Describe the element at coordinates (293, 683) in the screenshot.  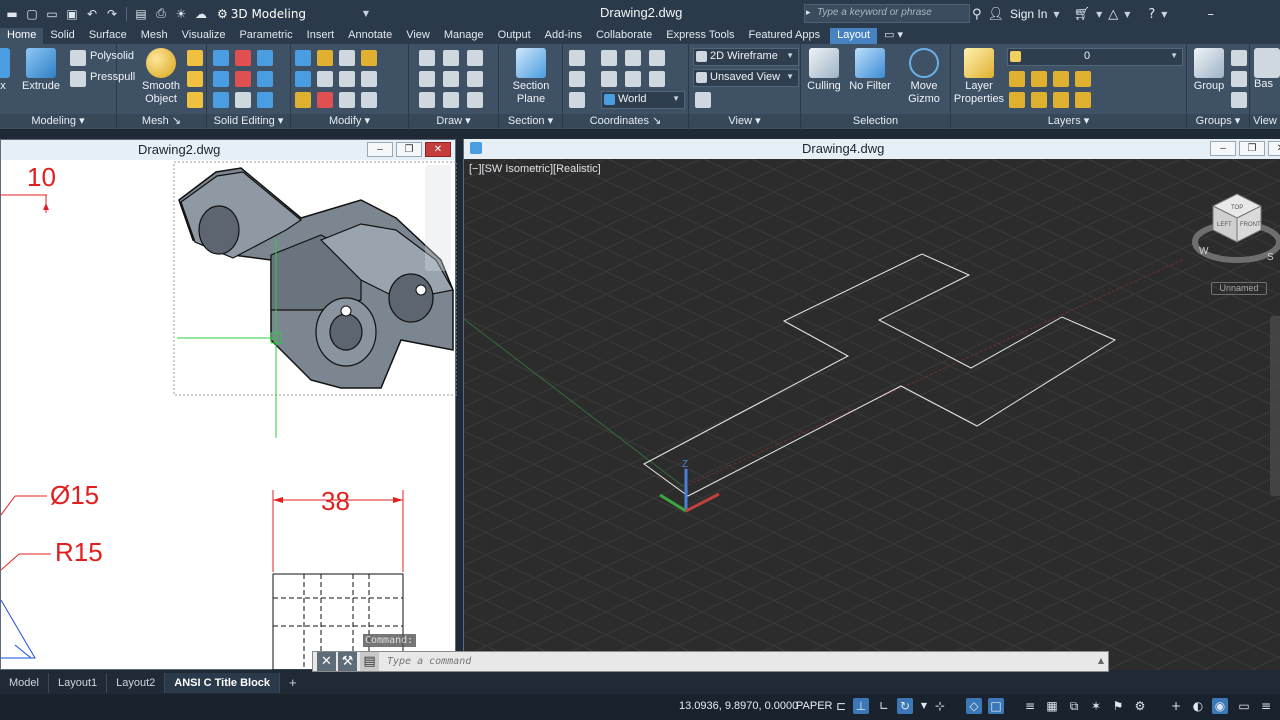
I see `add-layout-icon: +` at that location.